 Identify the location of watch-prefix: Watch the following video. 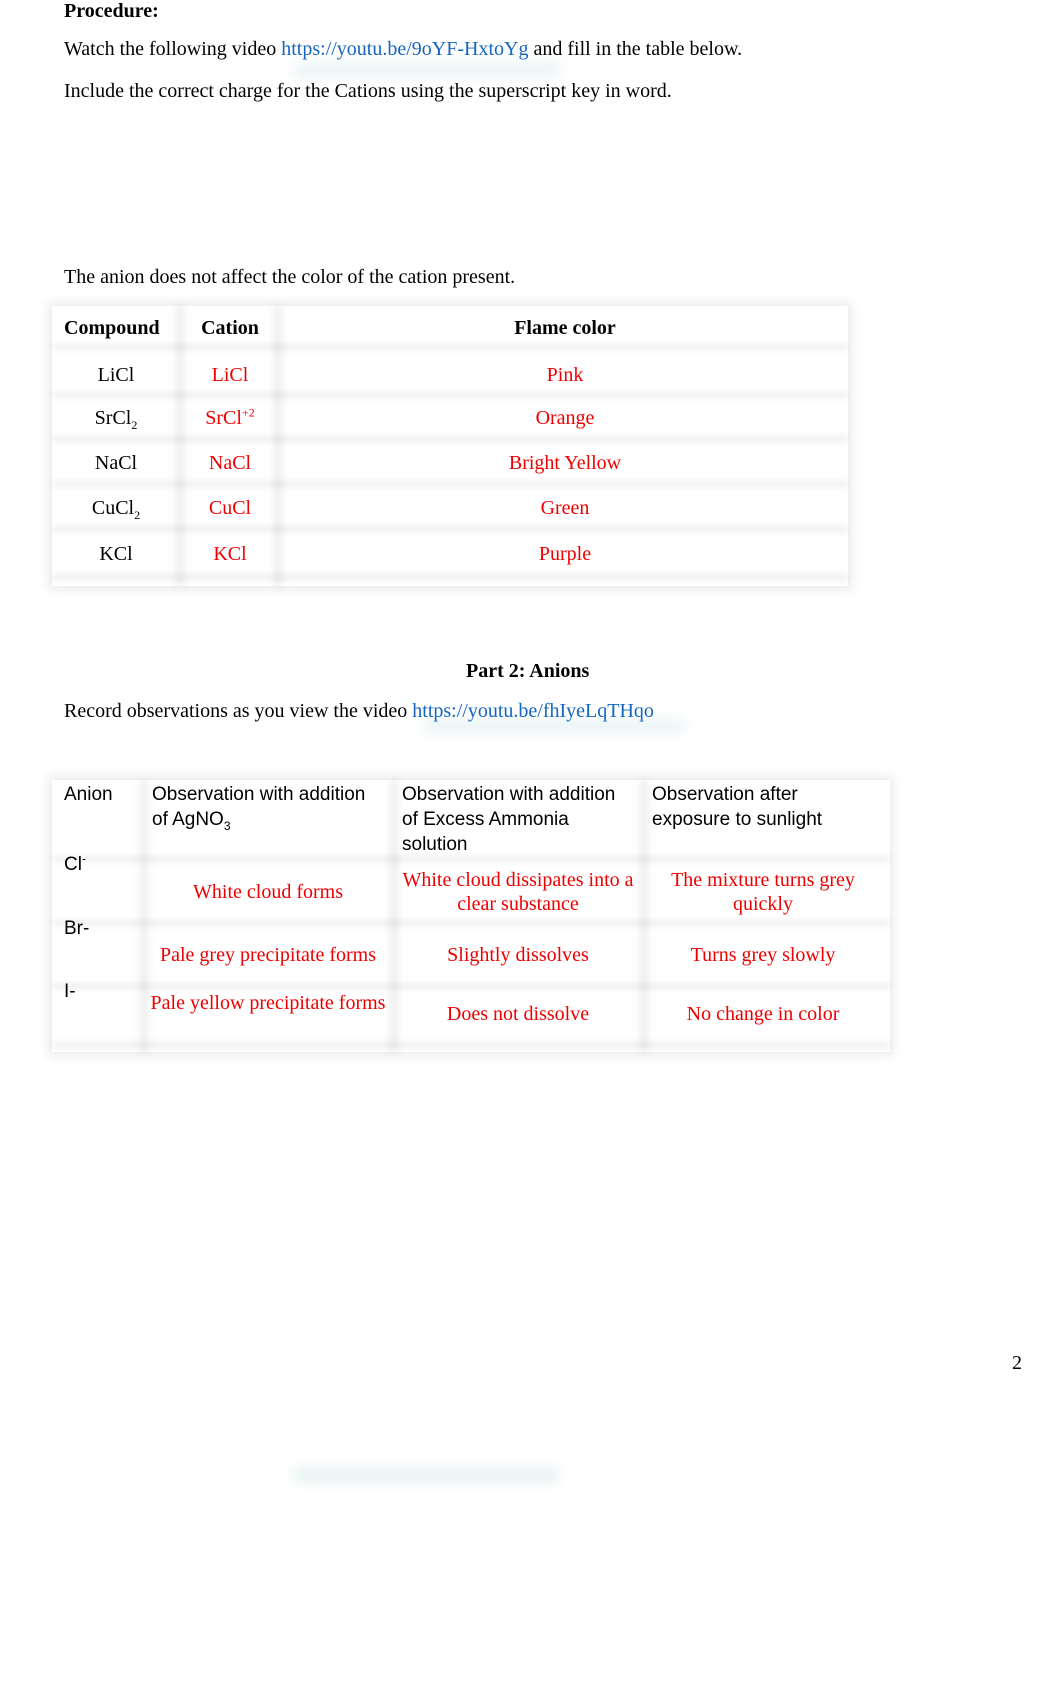
(173, 49).